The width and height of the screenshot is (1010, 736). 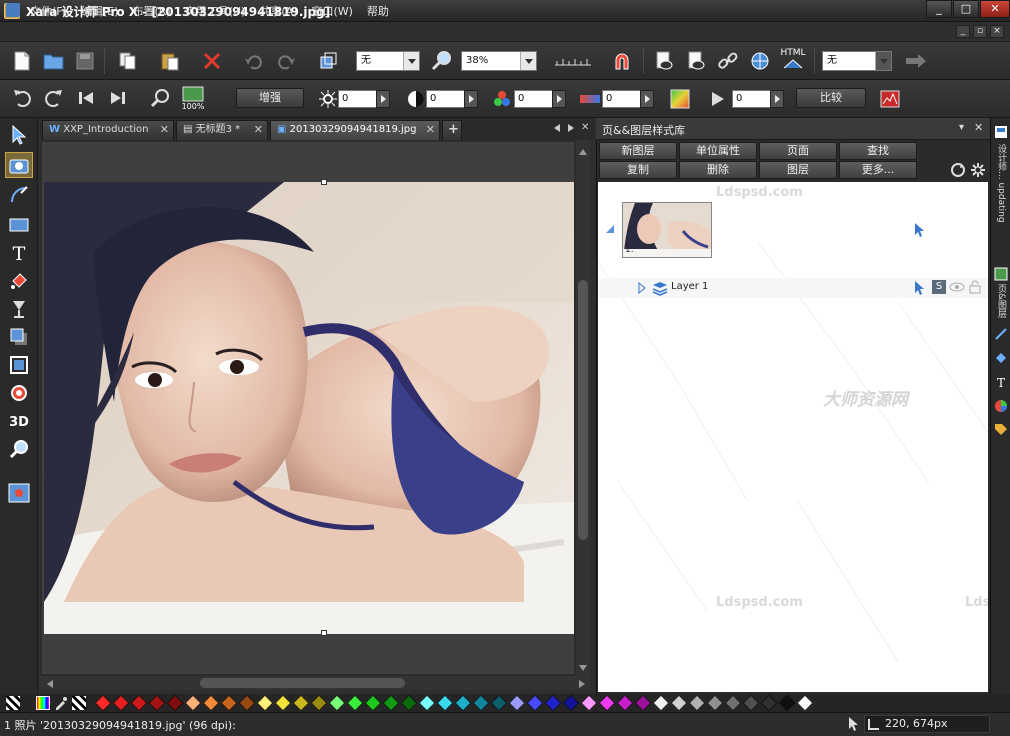 What do you see at coordinates (355, 130) in the screenshot?
I see `tab-current-photo: ▣ 20130329094941819.jpg ✕` at bounding box center [355, 130].